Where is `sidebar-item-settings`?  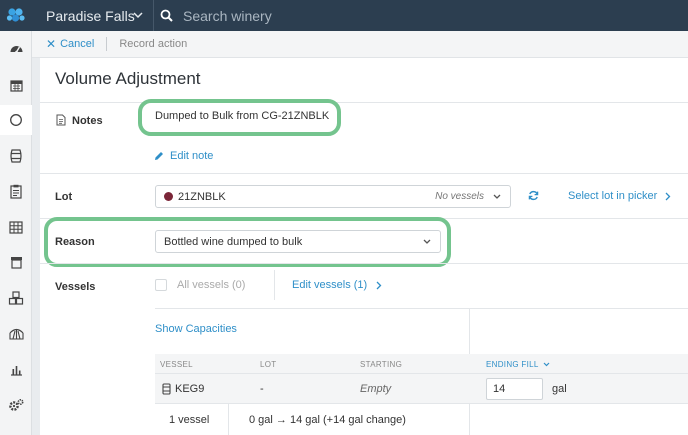
sidebar-item-settings is located at coordinates (16, 405).